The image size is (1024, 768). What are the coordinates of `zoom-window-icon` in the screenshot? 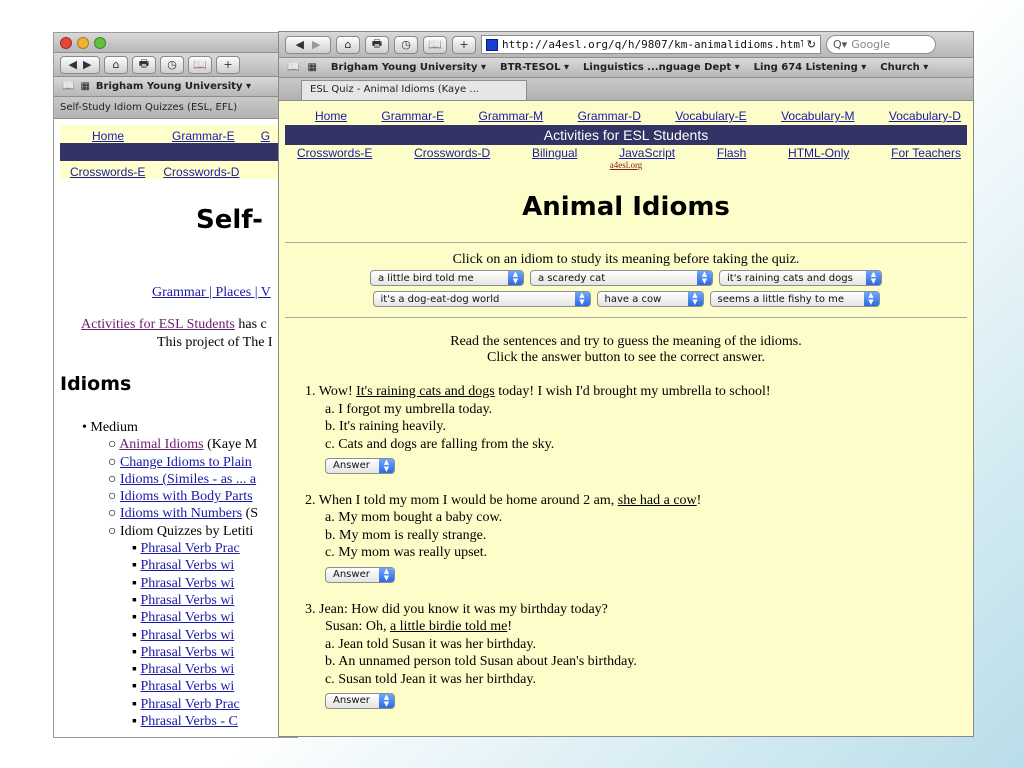 It's located at (100, 42).